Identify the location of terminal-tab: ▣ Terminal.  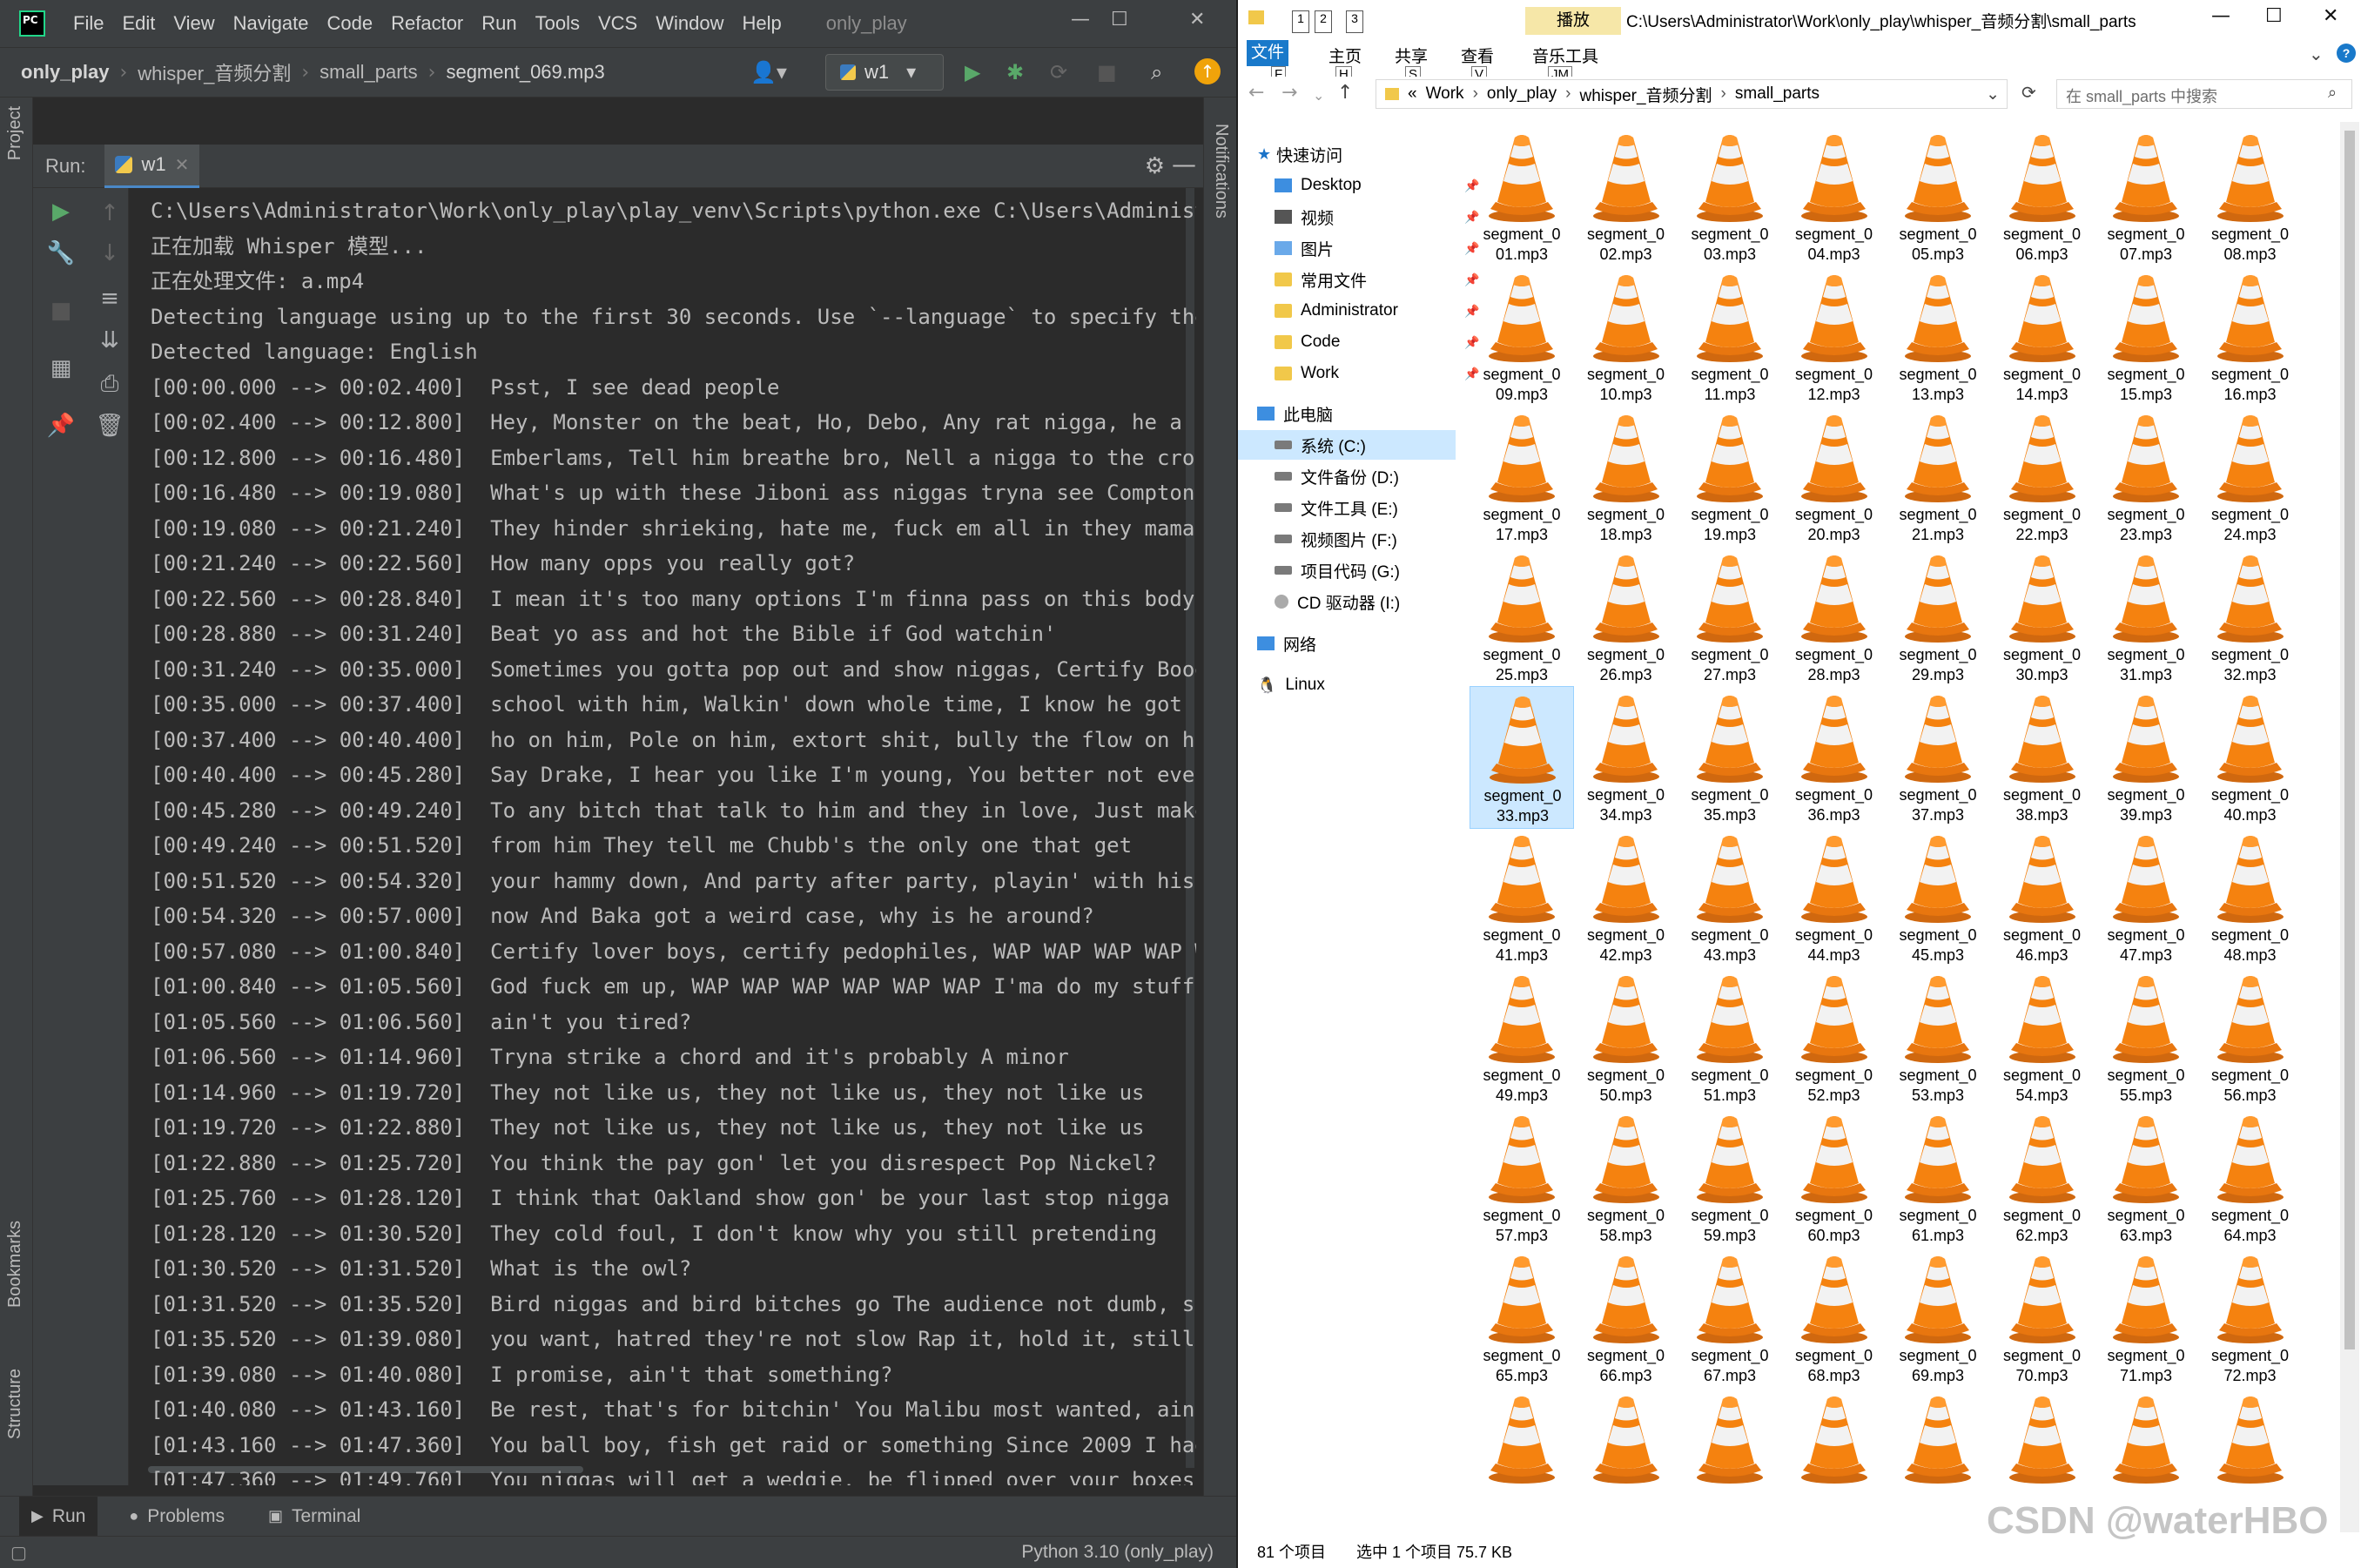
(315, 1517).